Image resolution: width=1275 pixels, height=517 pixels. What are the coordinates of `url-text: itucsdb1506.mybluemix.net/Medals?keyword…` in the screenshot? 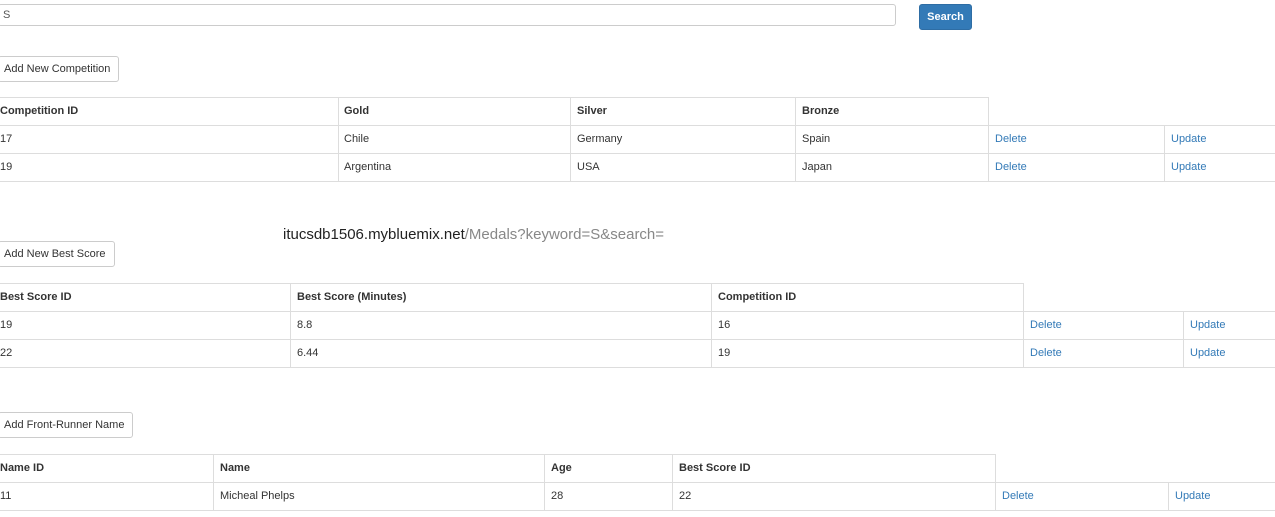 It's located at (473, 234).